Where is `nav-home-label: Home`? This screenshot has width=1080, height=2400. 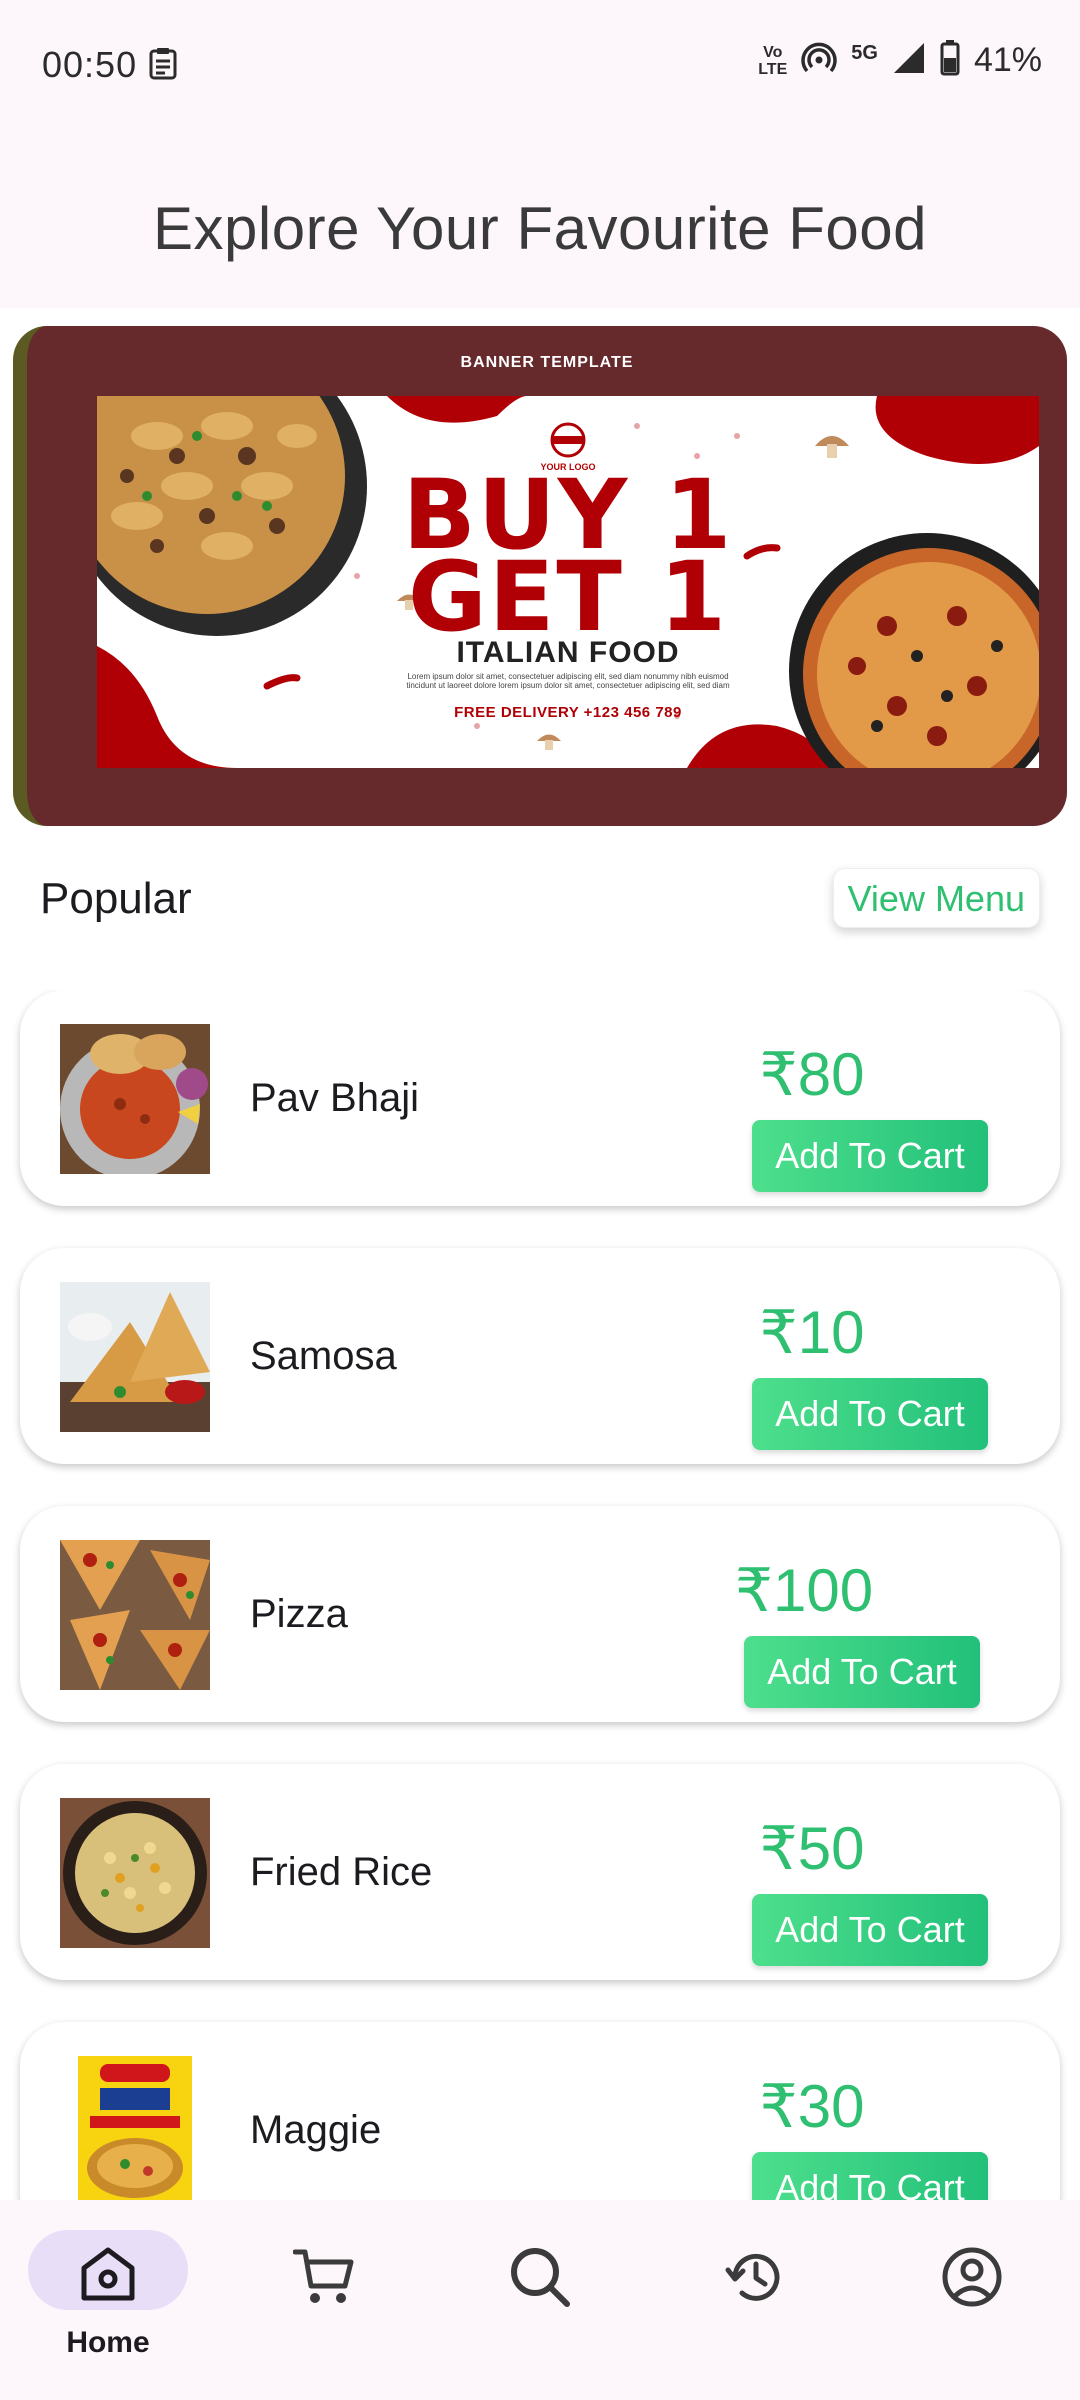
nav-home-label: Home is located at coordinates (108, 2342).